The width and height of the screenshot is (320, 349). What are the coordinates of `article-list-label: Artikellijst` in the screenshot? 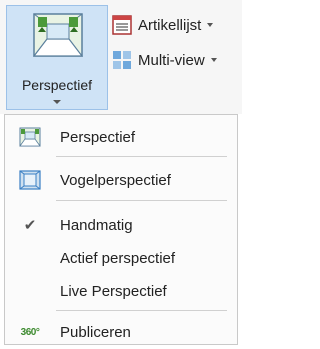 It's located at (170, 25).